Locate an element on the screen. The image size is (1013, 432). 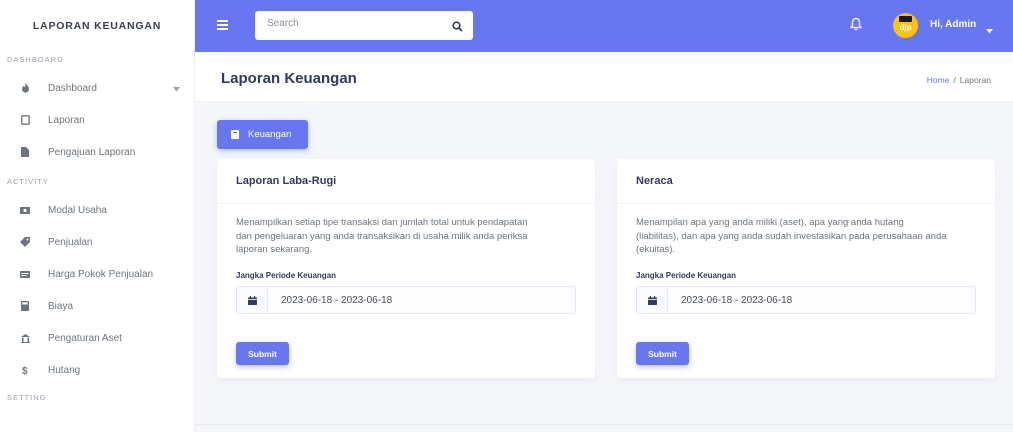
search-box is located at coordinates (364, 25).